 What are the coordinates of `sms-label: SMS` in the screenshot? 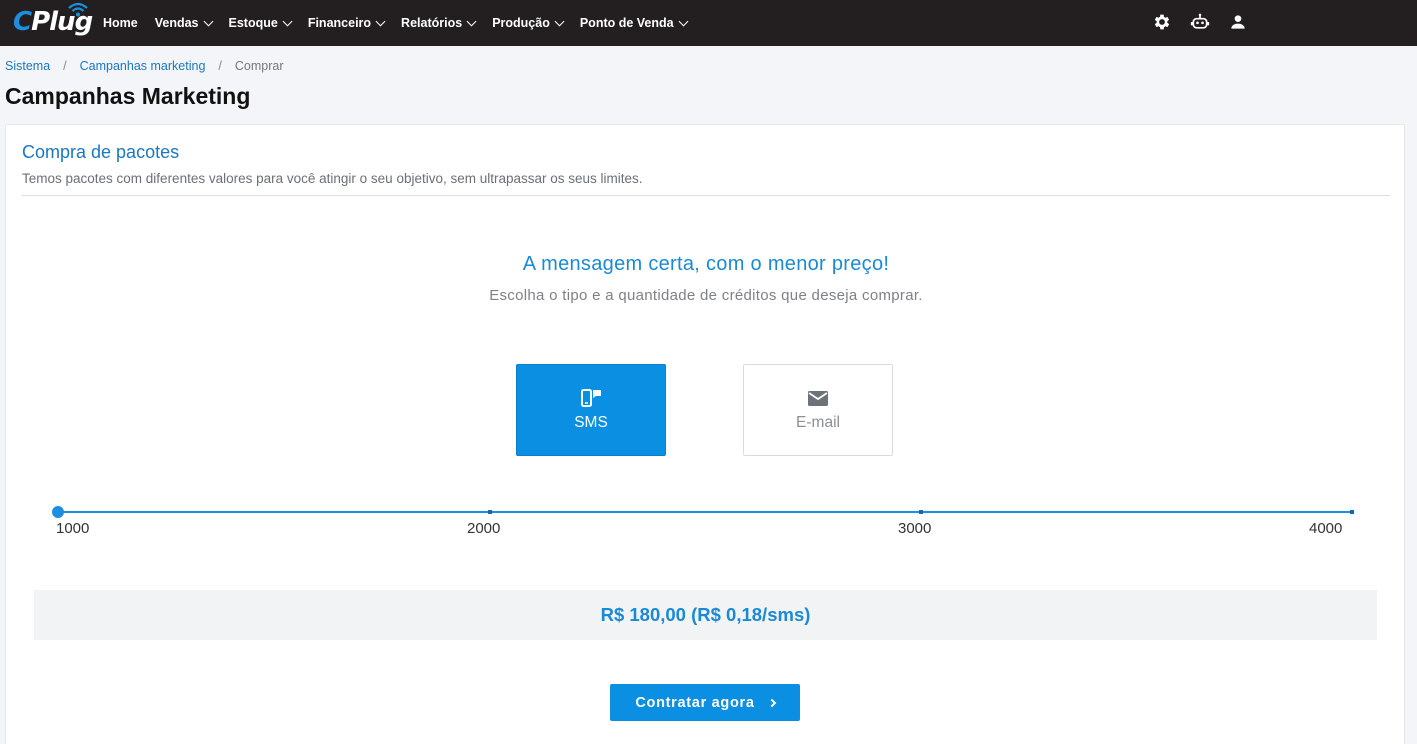 It's located at (591, 422).